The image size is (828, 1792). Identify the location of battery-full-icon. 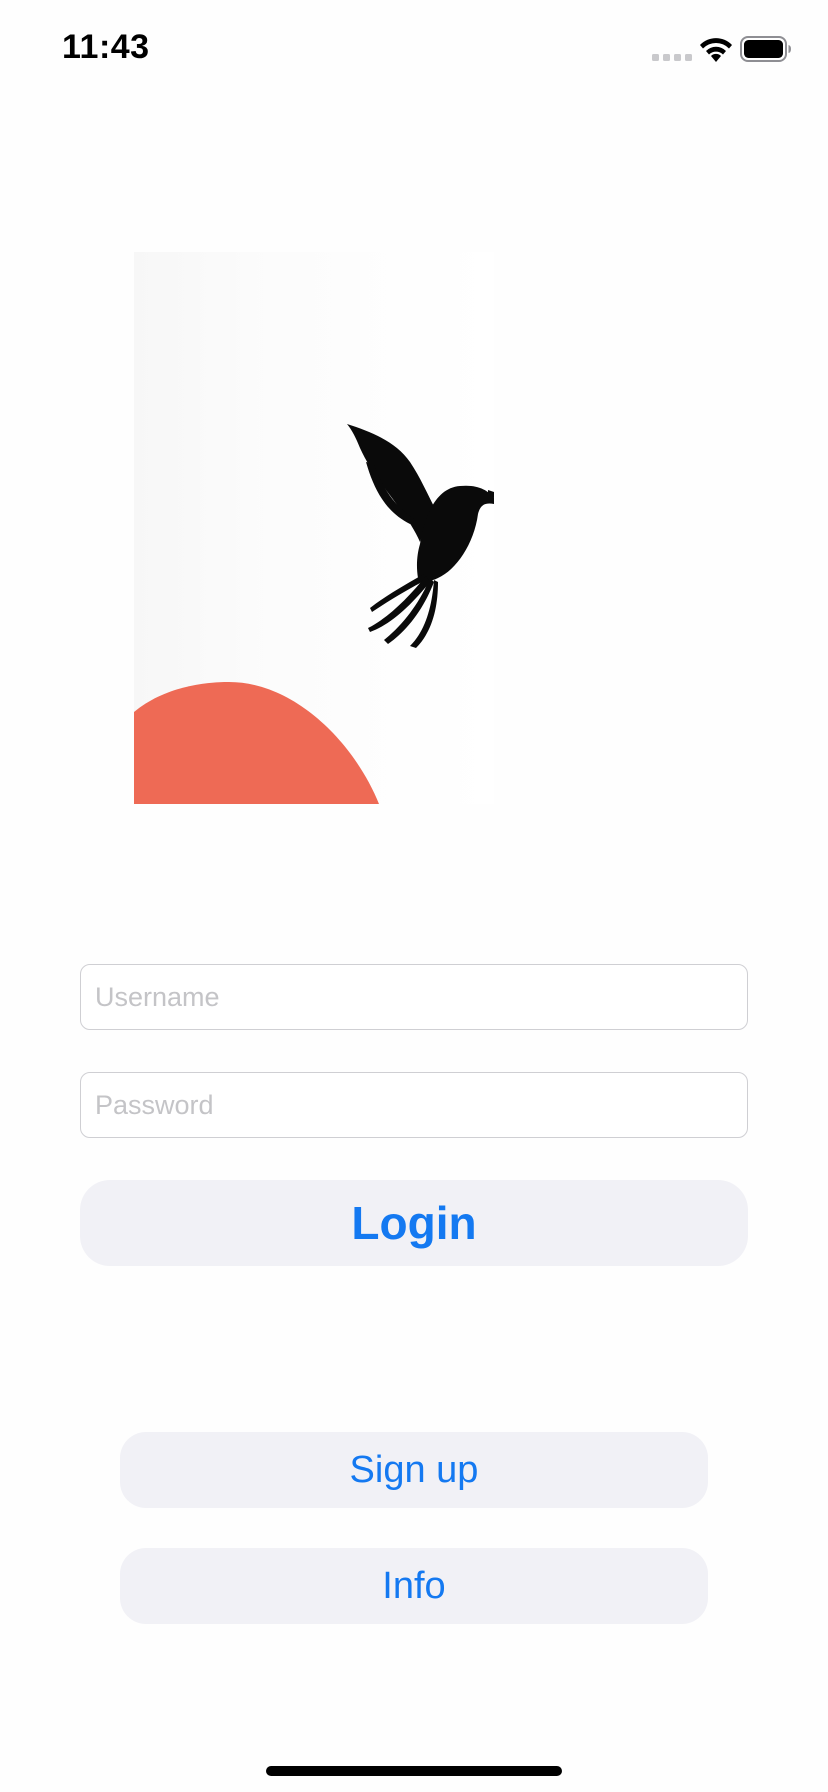
(765, 49).